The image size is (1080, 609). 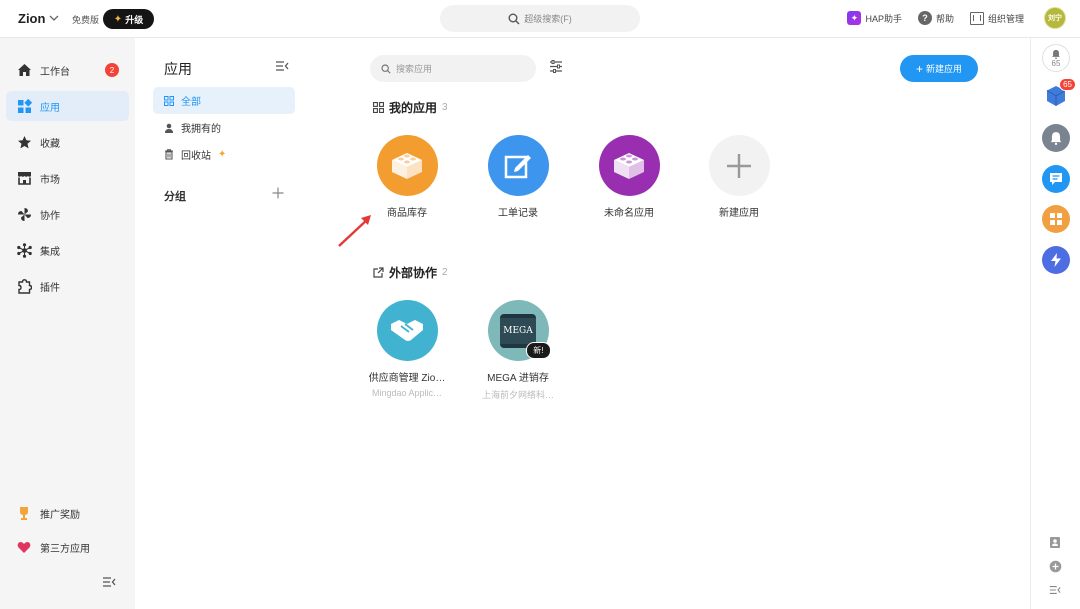 I want to click on org-management-button: 组织管理, so click(x=996, y=18).